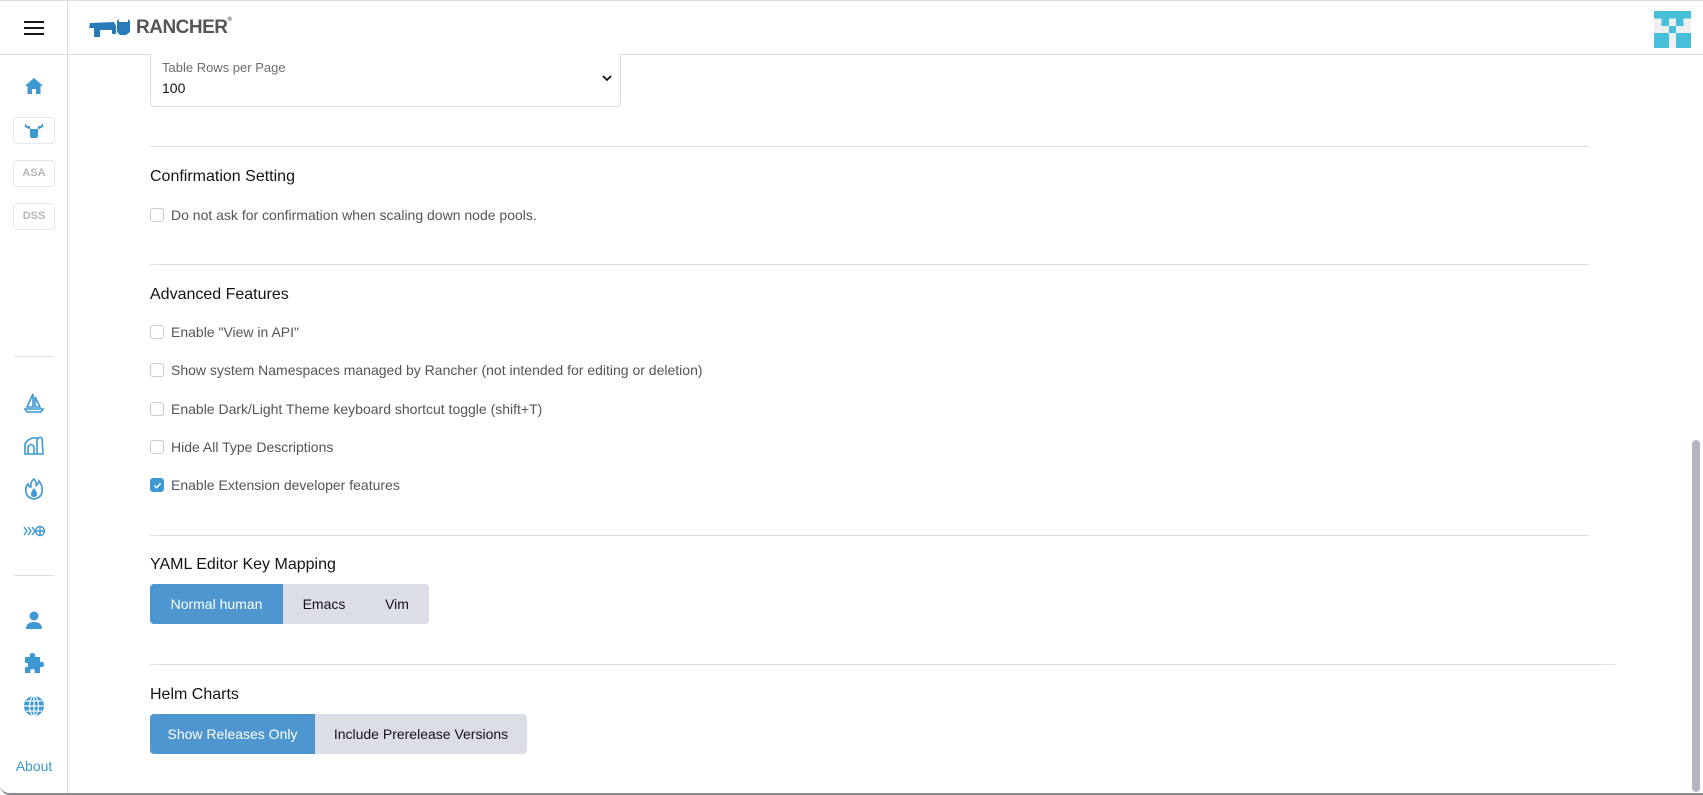  I want to click on nav-users-auth, so click(34, 620).